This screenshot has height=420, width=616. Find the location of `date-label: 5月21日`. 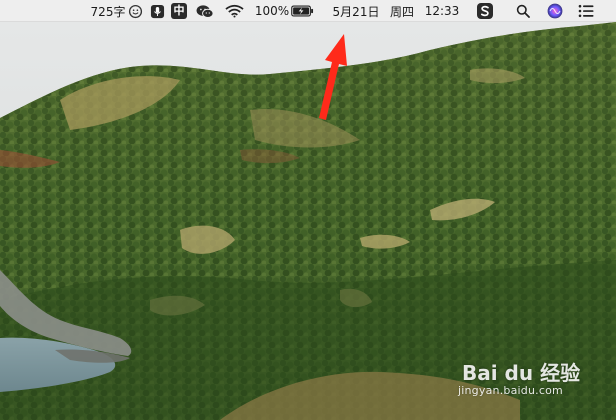

date-label: 5月21日 is located at coordinates (356, 11).